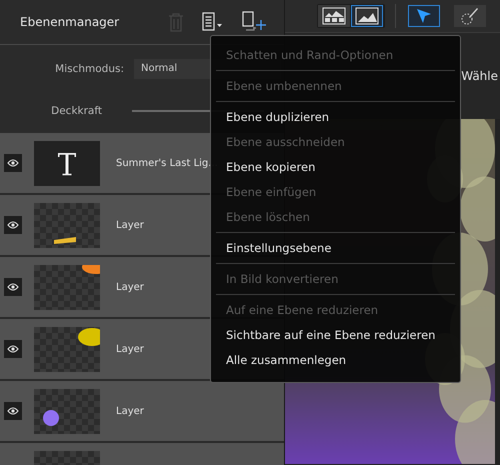  I want to click on image-icon, so click(367, 16).